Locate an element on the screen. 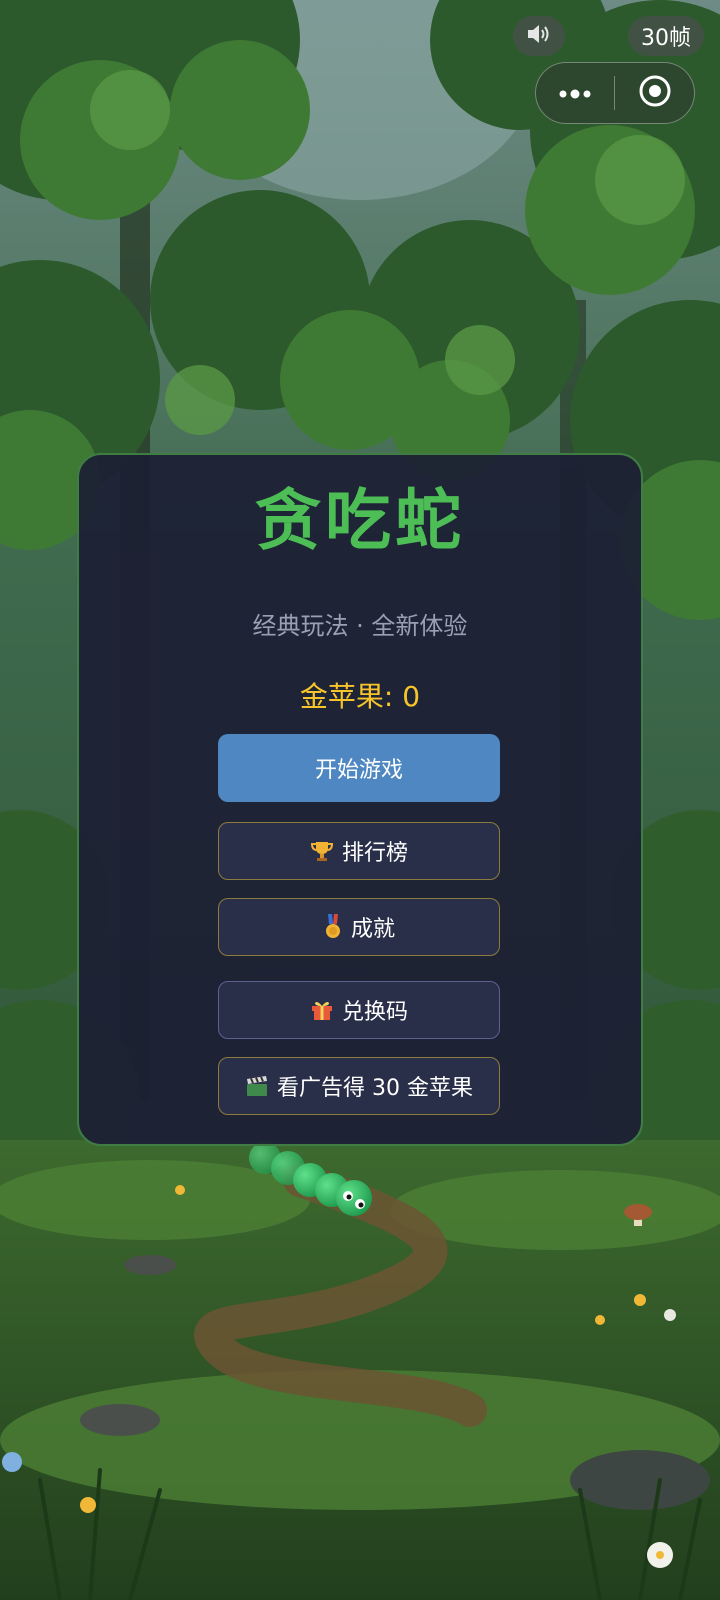 The width and height of the screenshot is (720, 1600). mini-program-capsule is located at coordinates (615, 93).